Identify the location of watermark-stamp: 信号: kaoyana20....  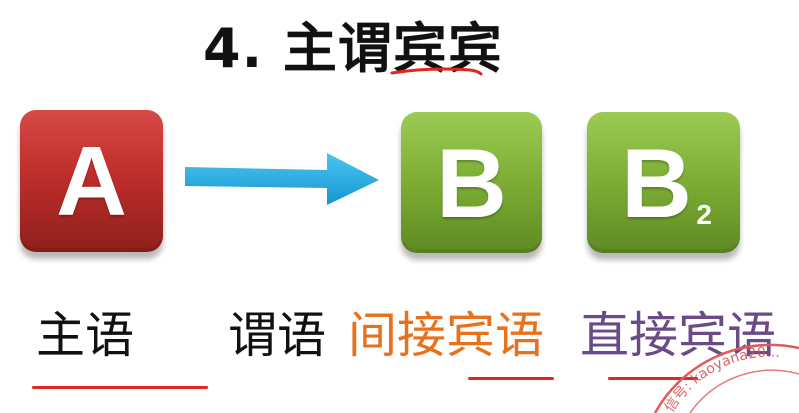
(726, 378).